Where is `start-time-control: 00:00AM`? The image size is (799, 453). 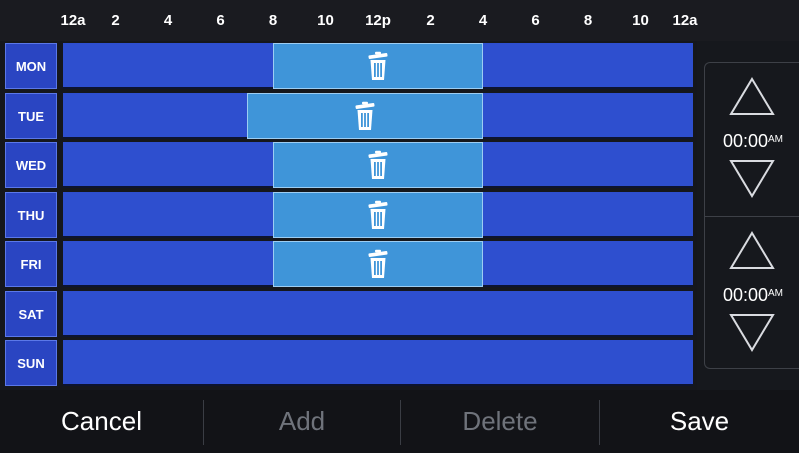 start-time-control: 00:00AM is located at coordinates (752, 139).